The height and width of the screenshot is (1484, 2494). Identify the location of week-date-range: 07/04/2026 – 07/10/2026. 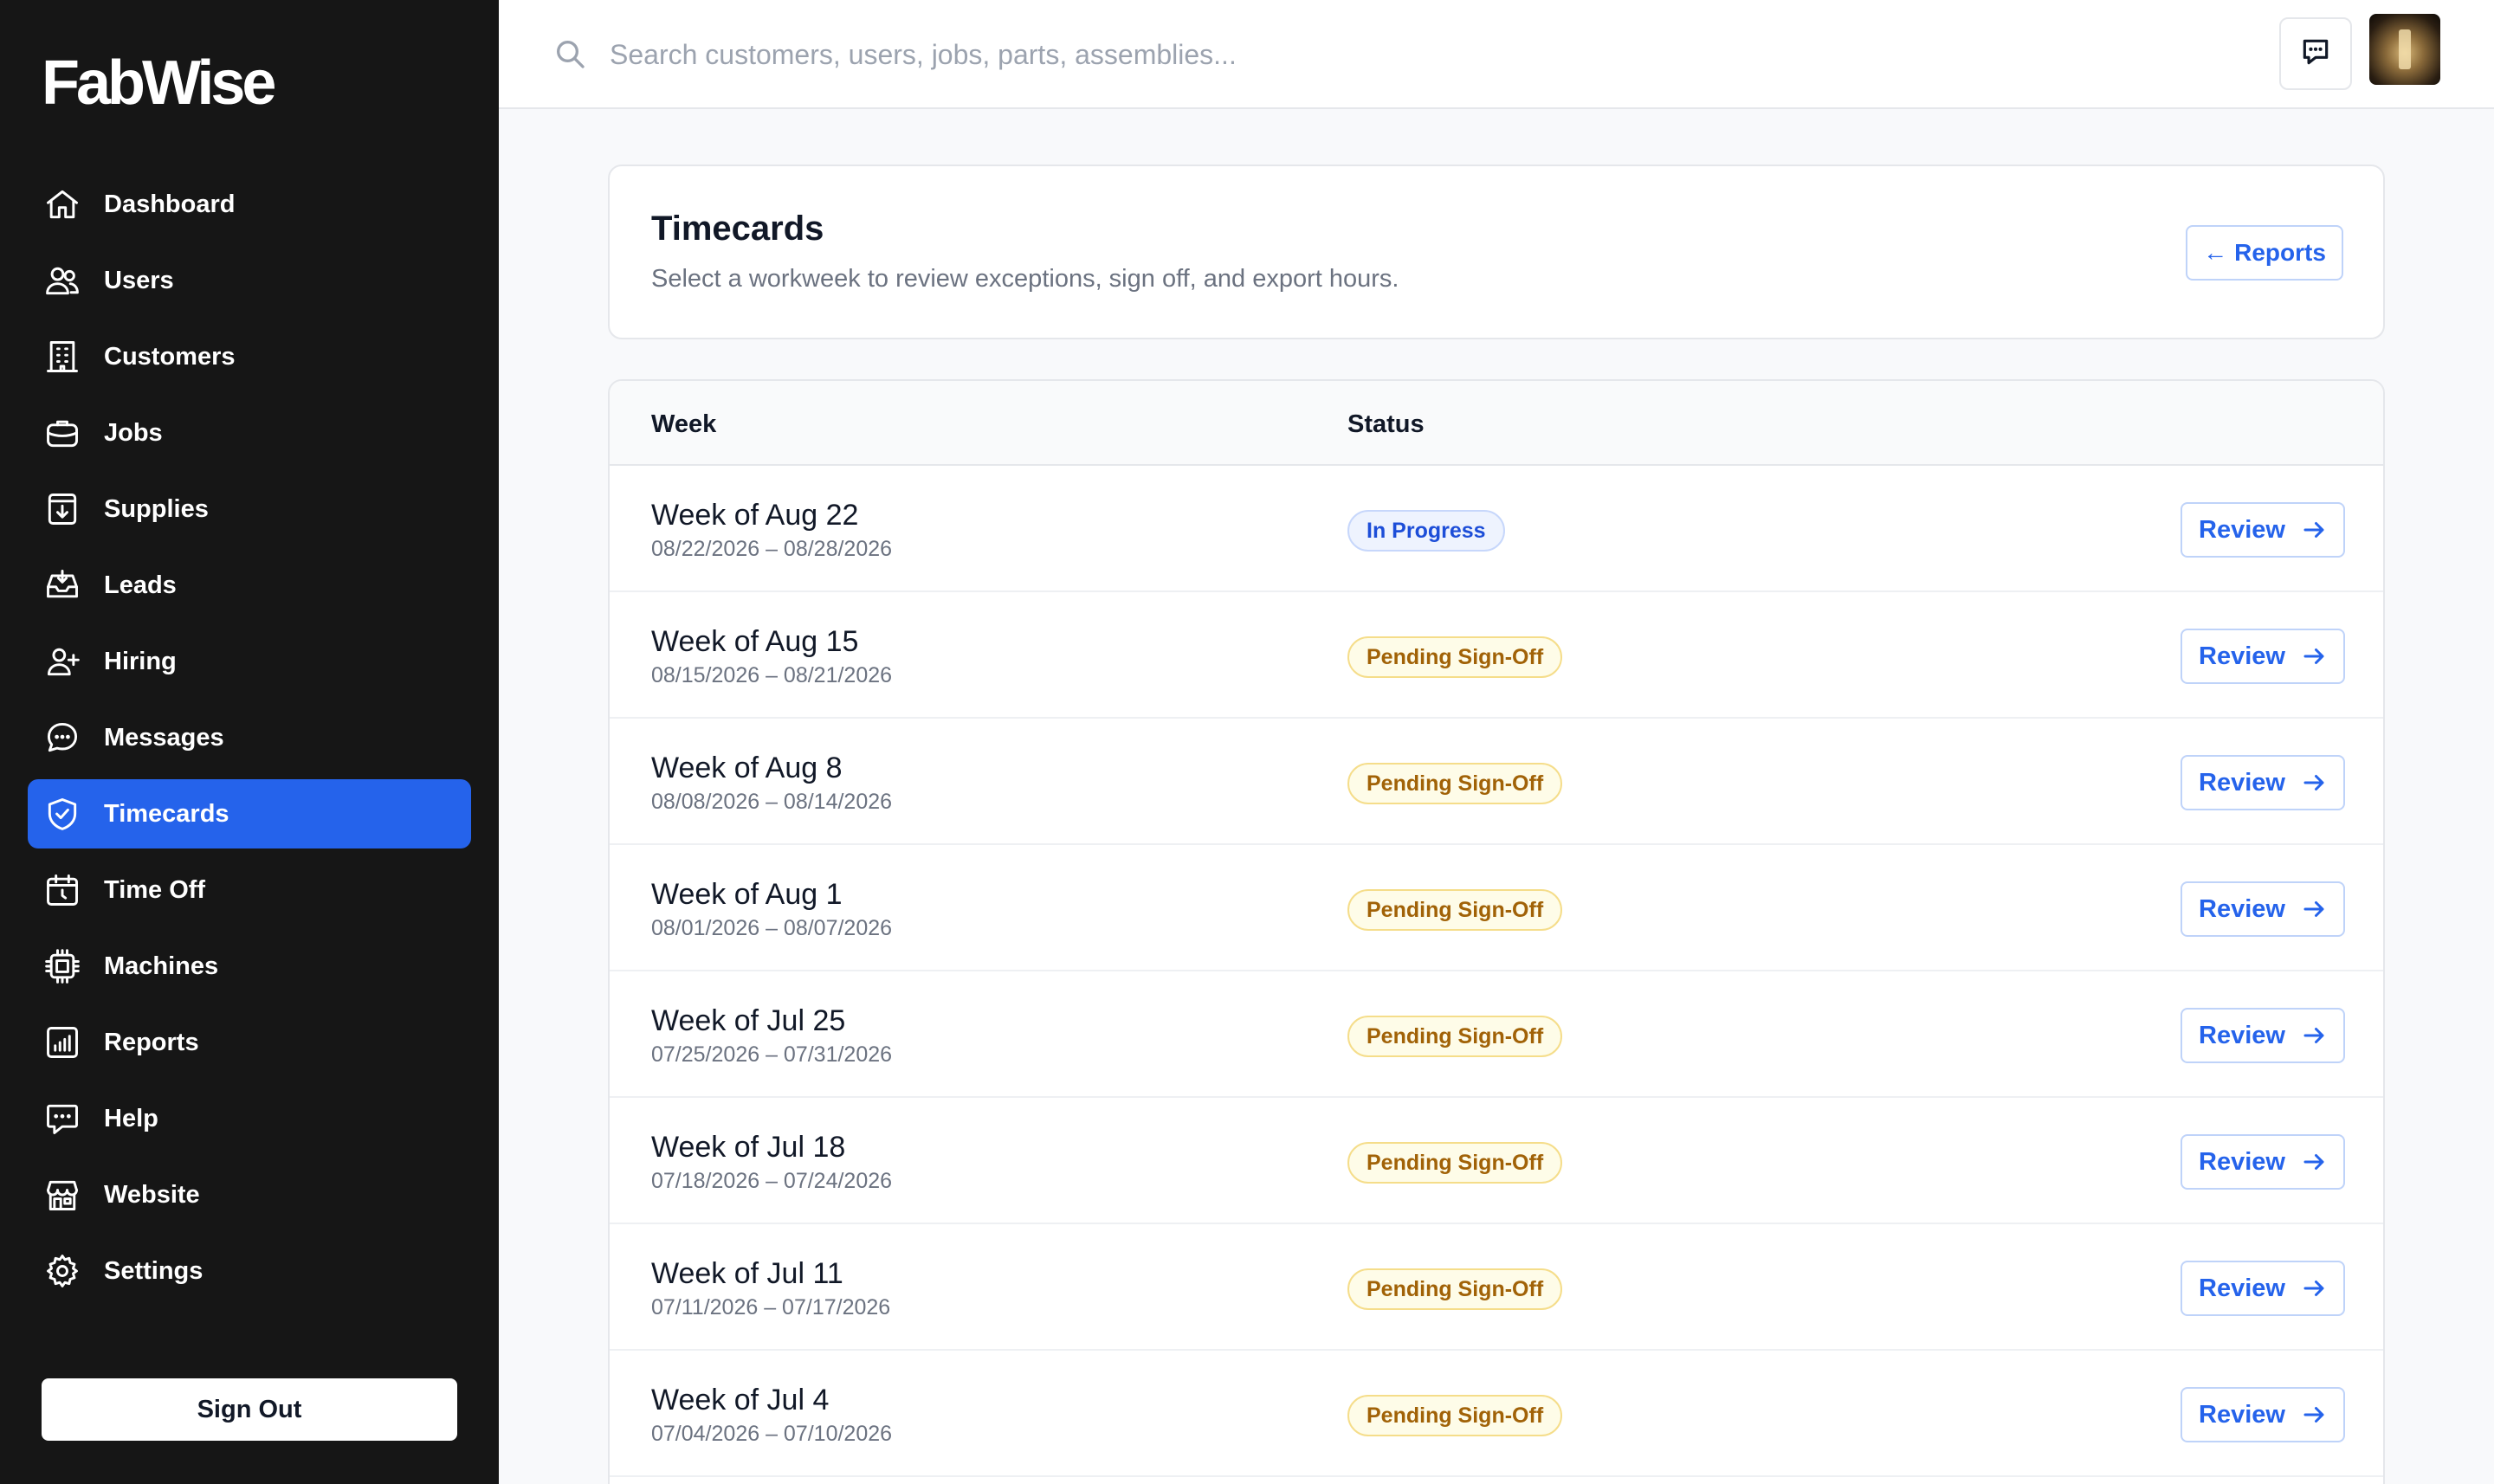
(772, 1434).